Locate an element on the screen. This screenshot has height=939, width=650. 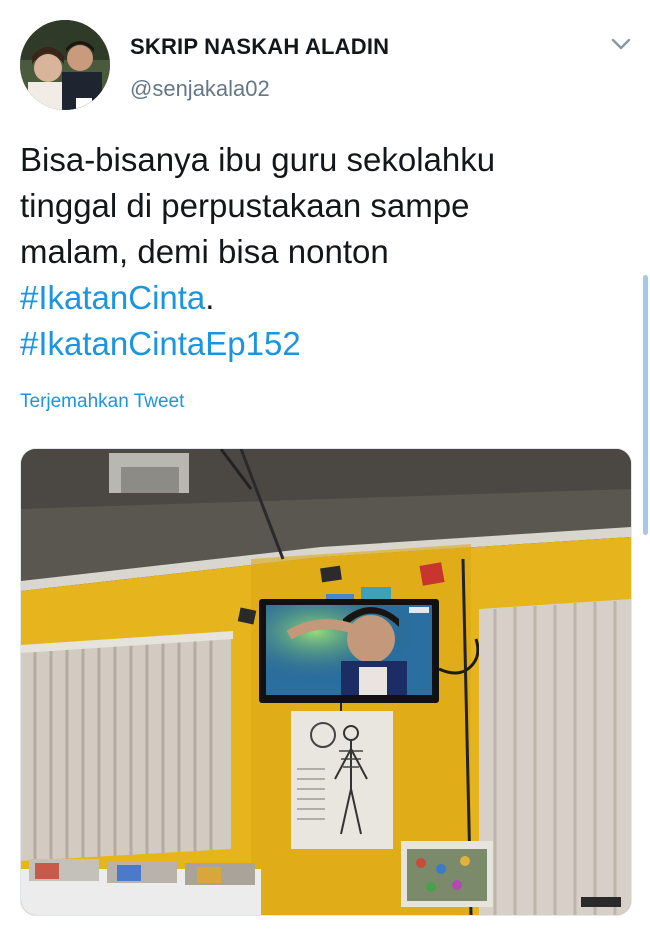
display-name: SKRIP NASKAH ALADIN is located at coordinates (259, 47).